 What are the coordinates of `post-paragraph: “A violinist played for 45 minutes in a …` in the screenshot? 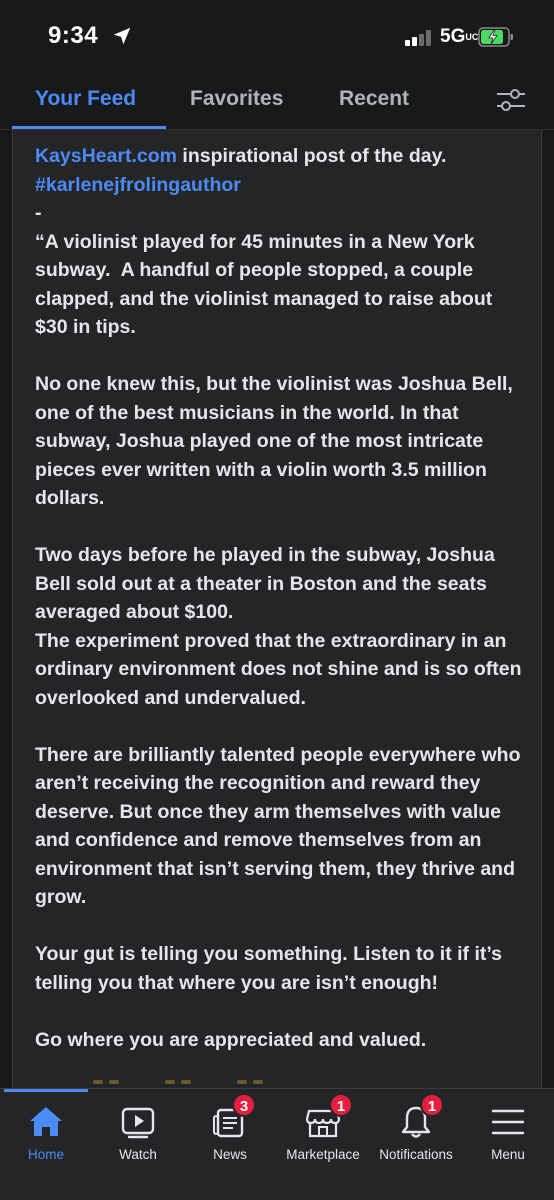 It's located at (266, 284).